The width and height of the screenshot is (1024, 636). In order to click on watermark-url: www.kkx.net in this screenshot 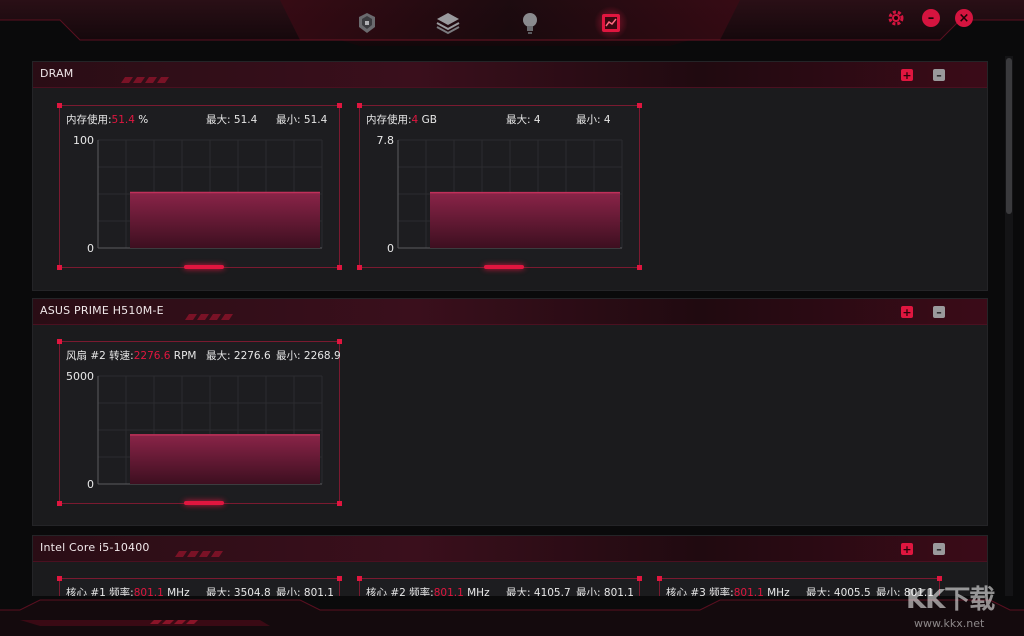, I will do `click(949, 623)`.